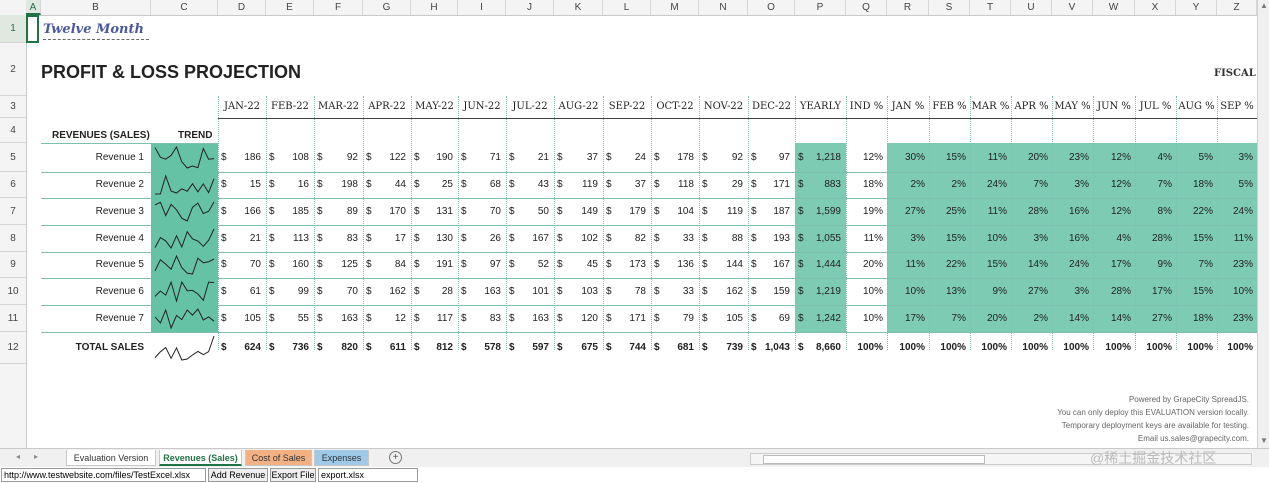 The width and height of the screenshot is (1269, 483). I want to click on row-header: 1, so click(13, 29).